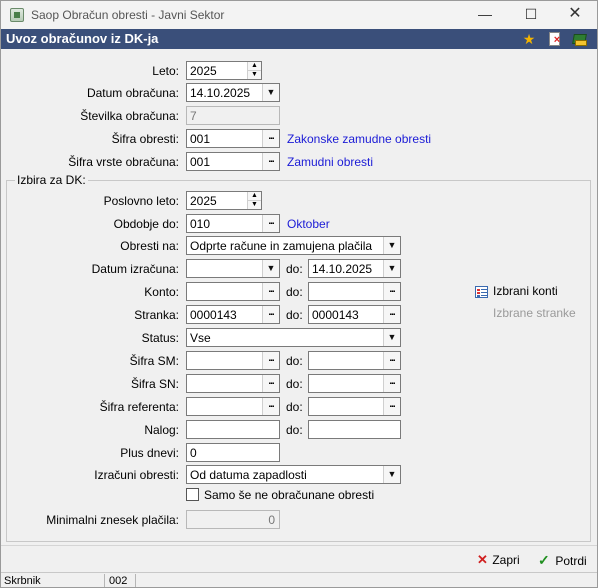 Image resolution: width=598 pixels, height=588 pixels. What do you see at coordinates (534, 313) in the screenshot?
I see `izbrane-stranke-button: Izbrane stranke` at bounding box center [534, 313].